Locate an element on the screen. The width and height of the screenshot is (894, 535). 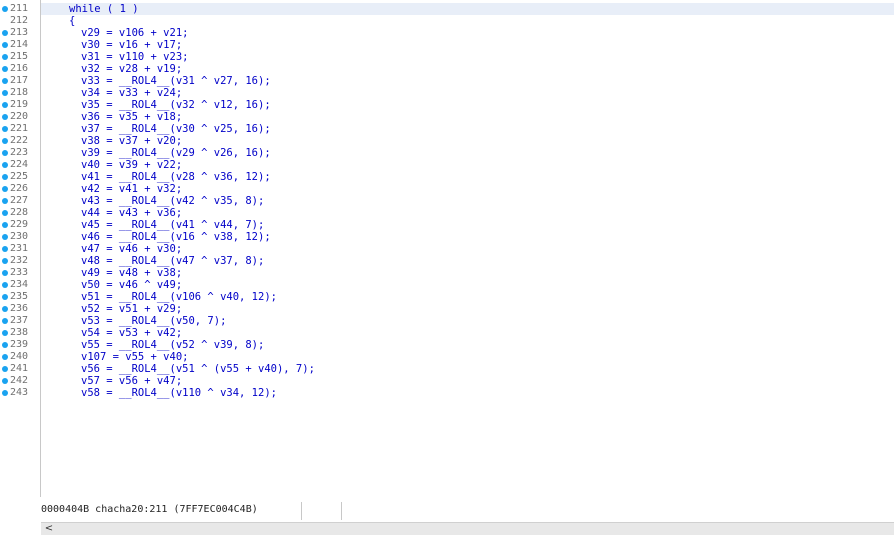
code-line: 214 v30 = v16 + v17; is located at coordinates (447, 45).